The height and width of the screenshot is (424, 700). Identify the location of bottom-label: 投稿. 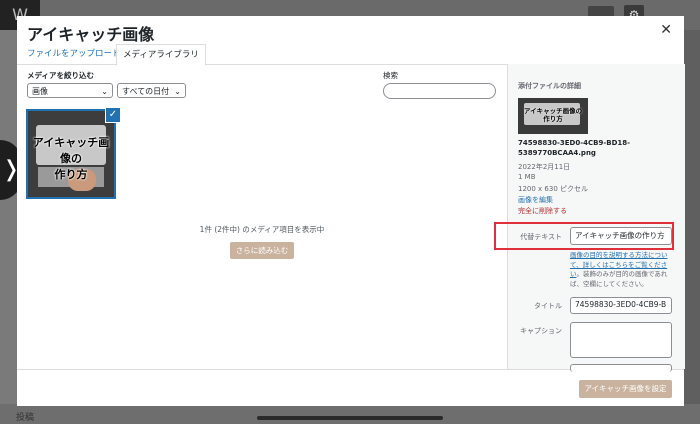
(25, 418).